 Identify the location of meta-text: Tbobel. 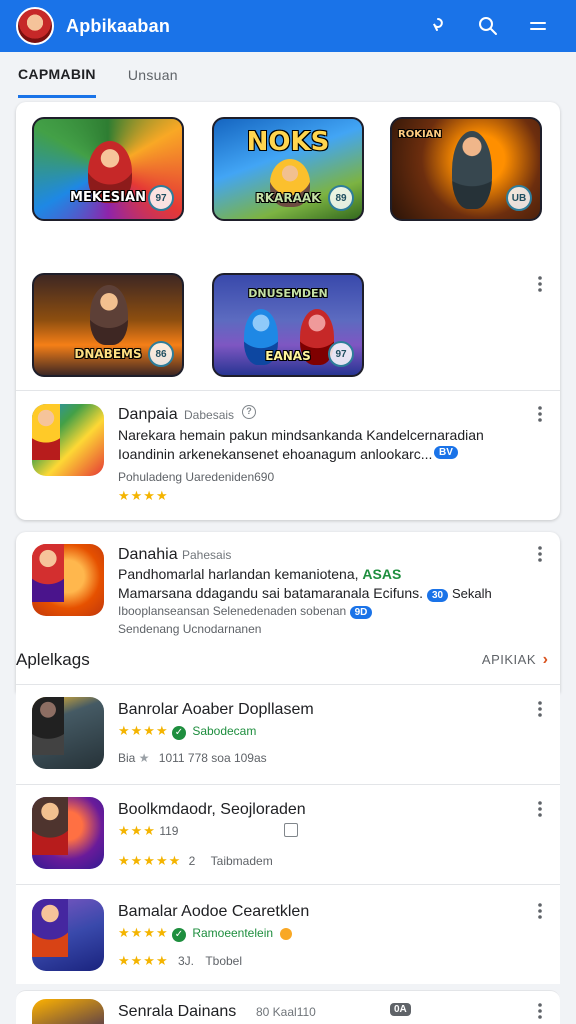
(224, 961).